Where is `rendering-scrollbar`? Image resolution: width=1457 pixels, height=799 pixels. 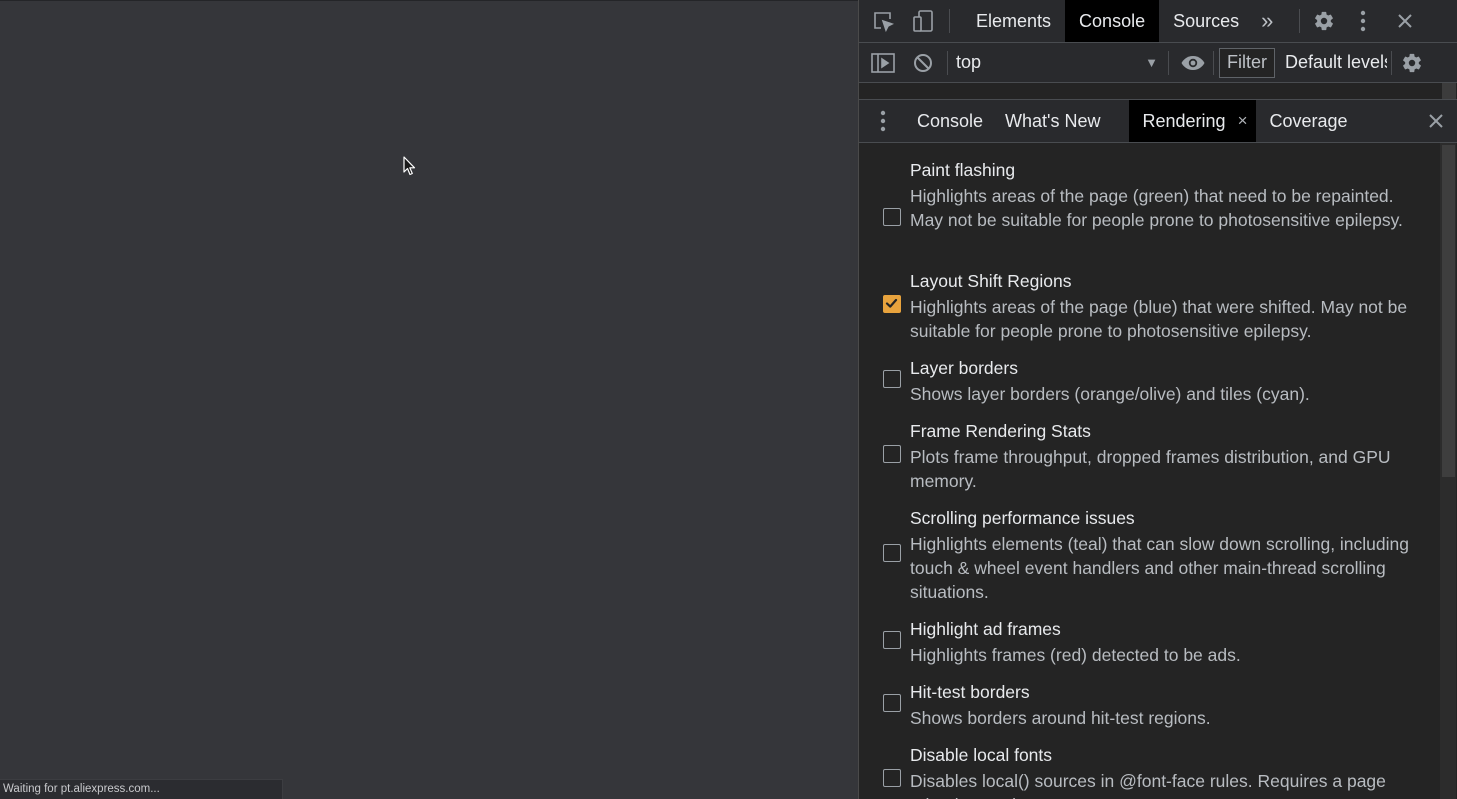
rendering-scrollbar is located at coordinates (1448, 471).